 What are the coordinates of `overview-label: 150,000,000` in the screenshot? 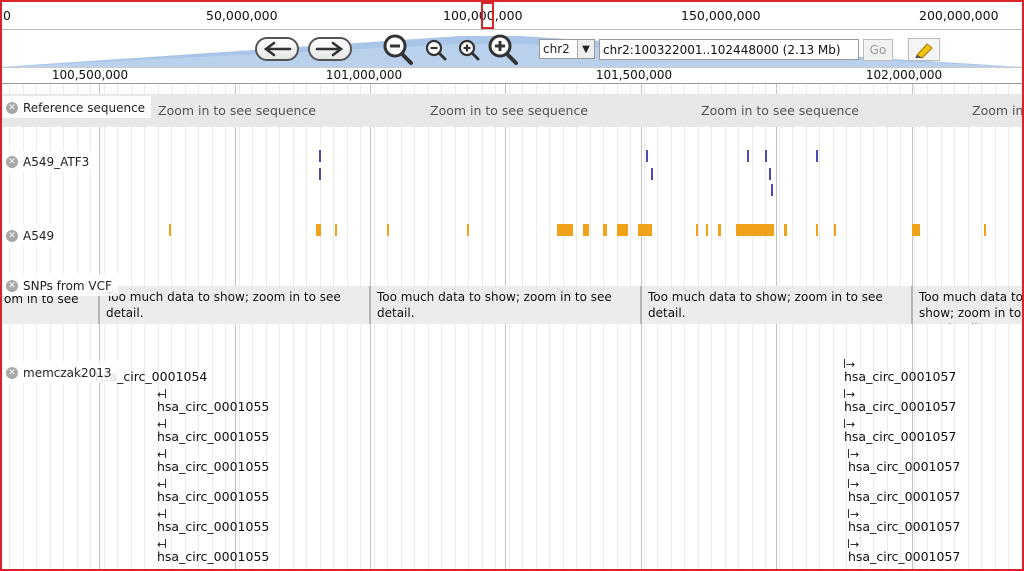 It's located at (721, 15).